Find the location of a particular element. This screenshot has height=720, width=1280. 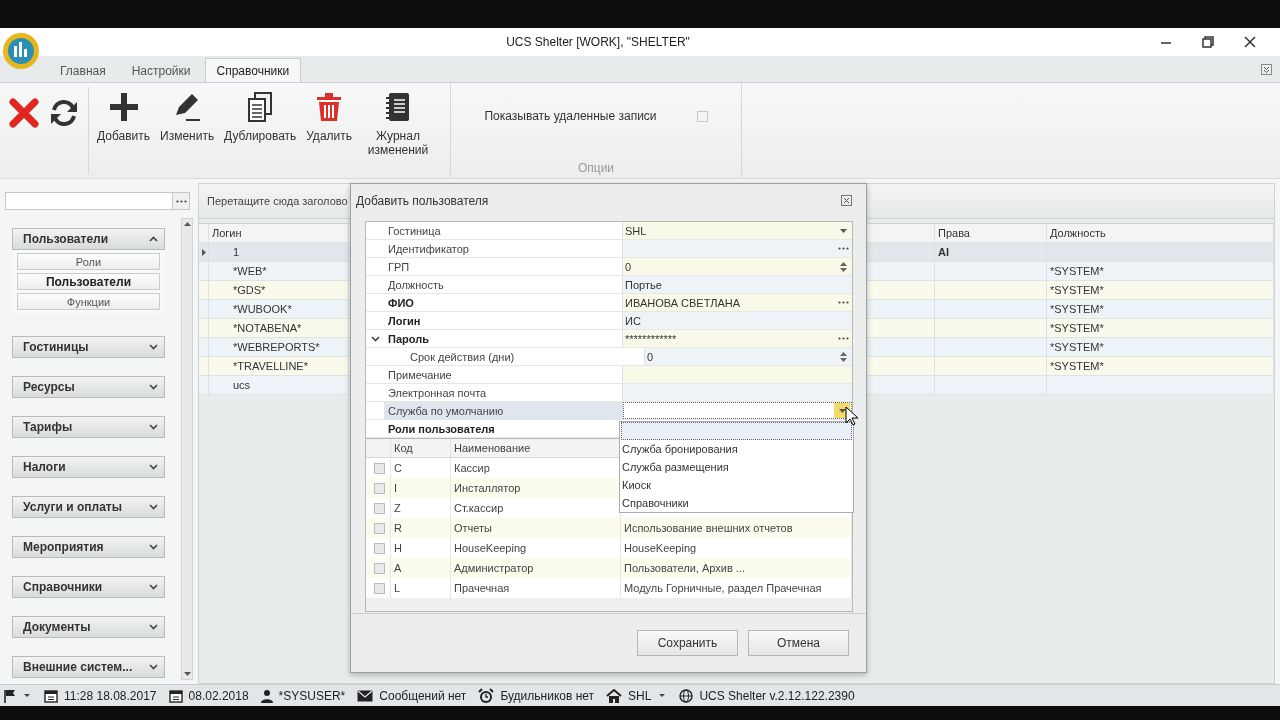

table-cell: AI is located at coordinates (991, 252).